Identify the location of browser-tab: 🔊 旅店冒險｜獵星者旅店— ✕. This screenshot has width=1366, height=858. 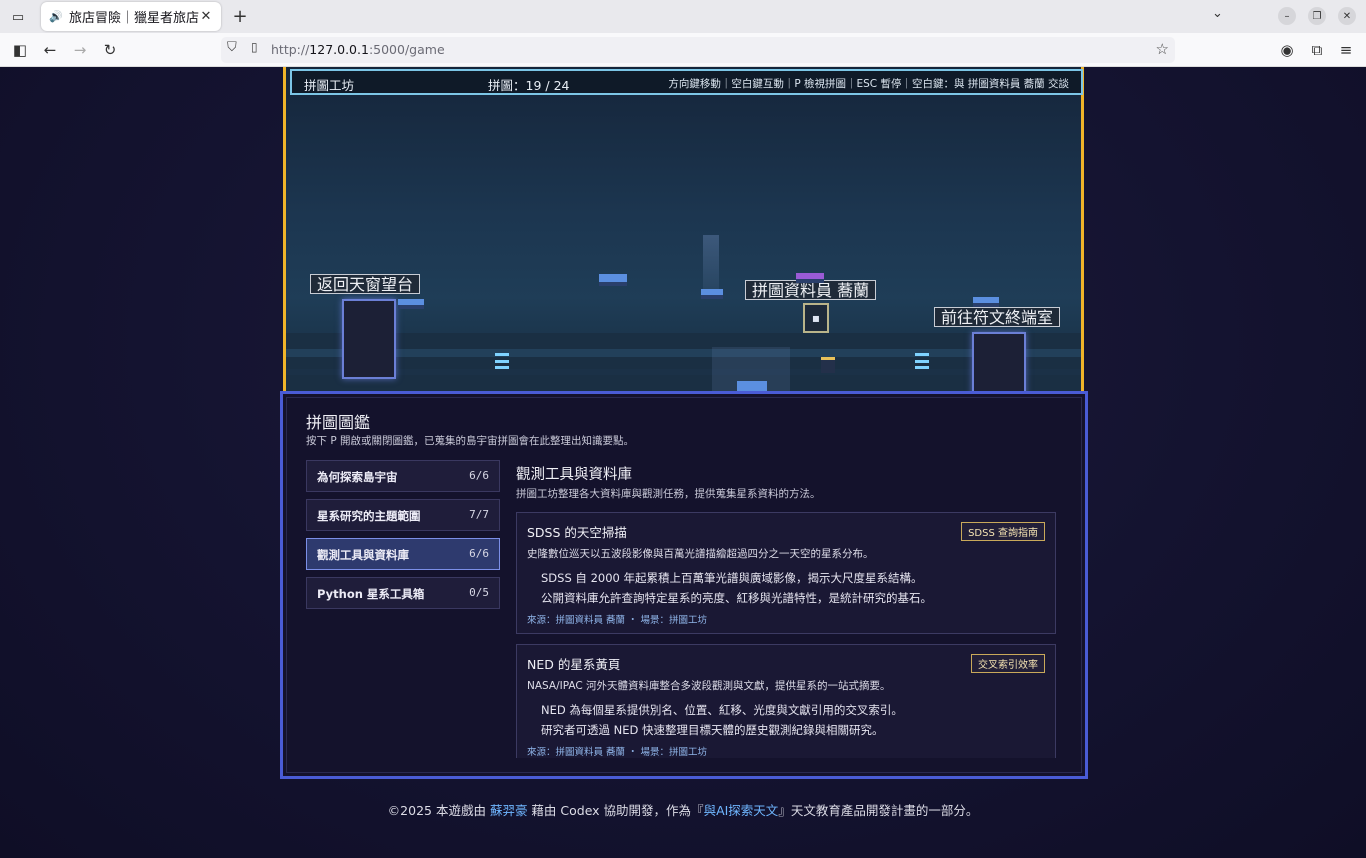
(131, 16).